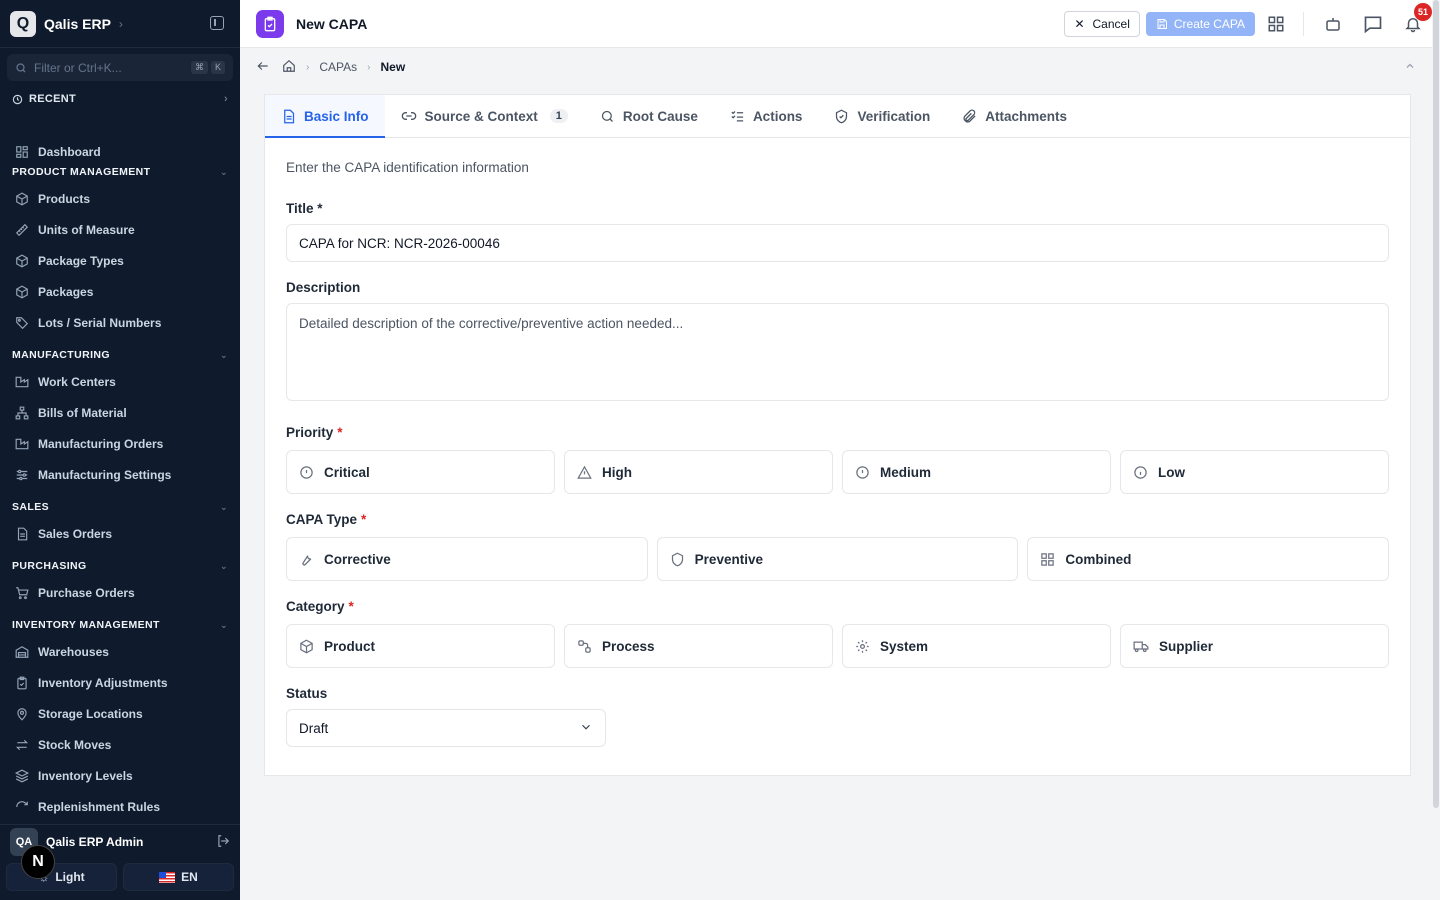 This screenshot has height=900, width=1440. What do you see at coordinates (446, 728) in the screenshot?
I see `status-select: Draft` at bounding box center [446, 728].